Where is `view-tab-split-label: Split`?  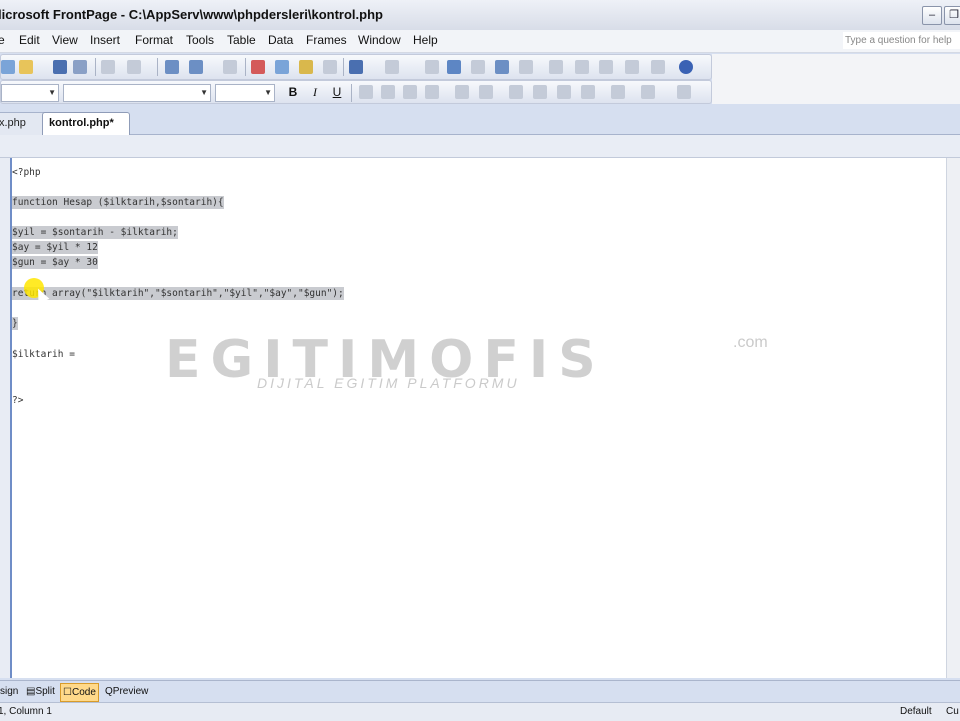 view-tab-split-label: Split is located at coordinates (45, 691).